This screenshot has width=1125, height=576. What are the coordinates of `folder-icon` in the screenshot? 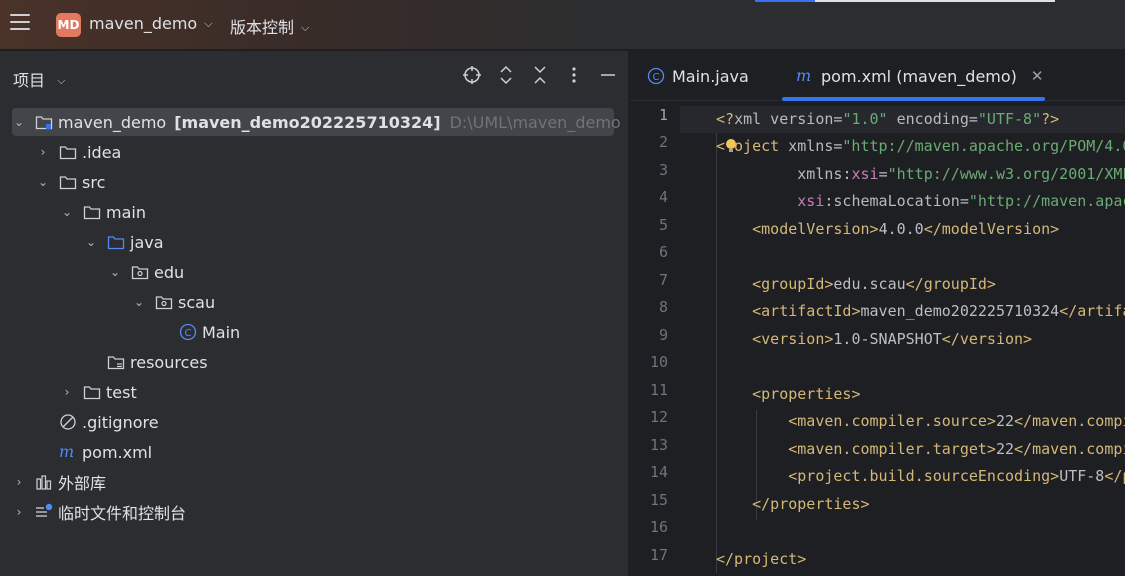 It's located at (92, 392).